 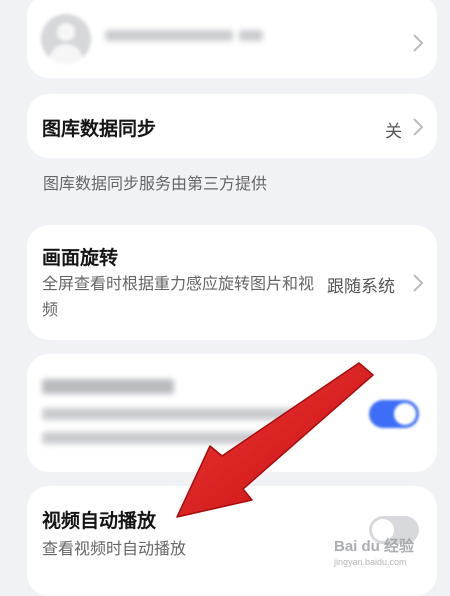 I want to click on account-name-blurred, so click(x=169, y=35).